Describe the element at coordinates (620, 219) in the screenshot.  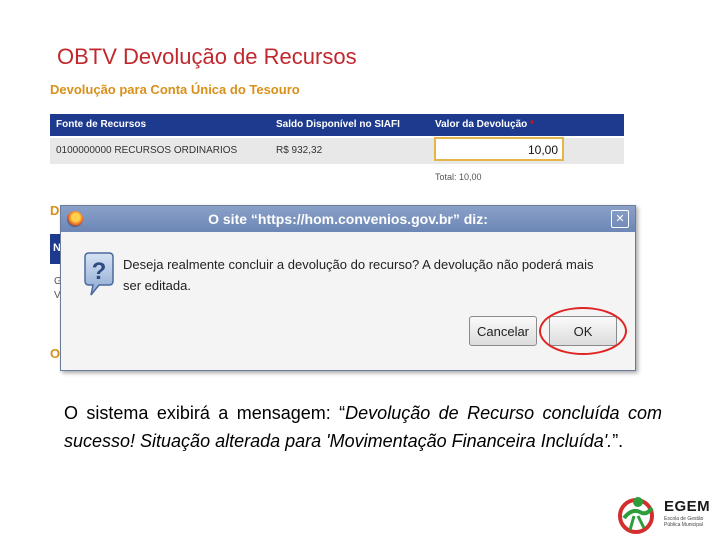
I see `close-icon: ✕` at that location.